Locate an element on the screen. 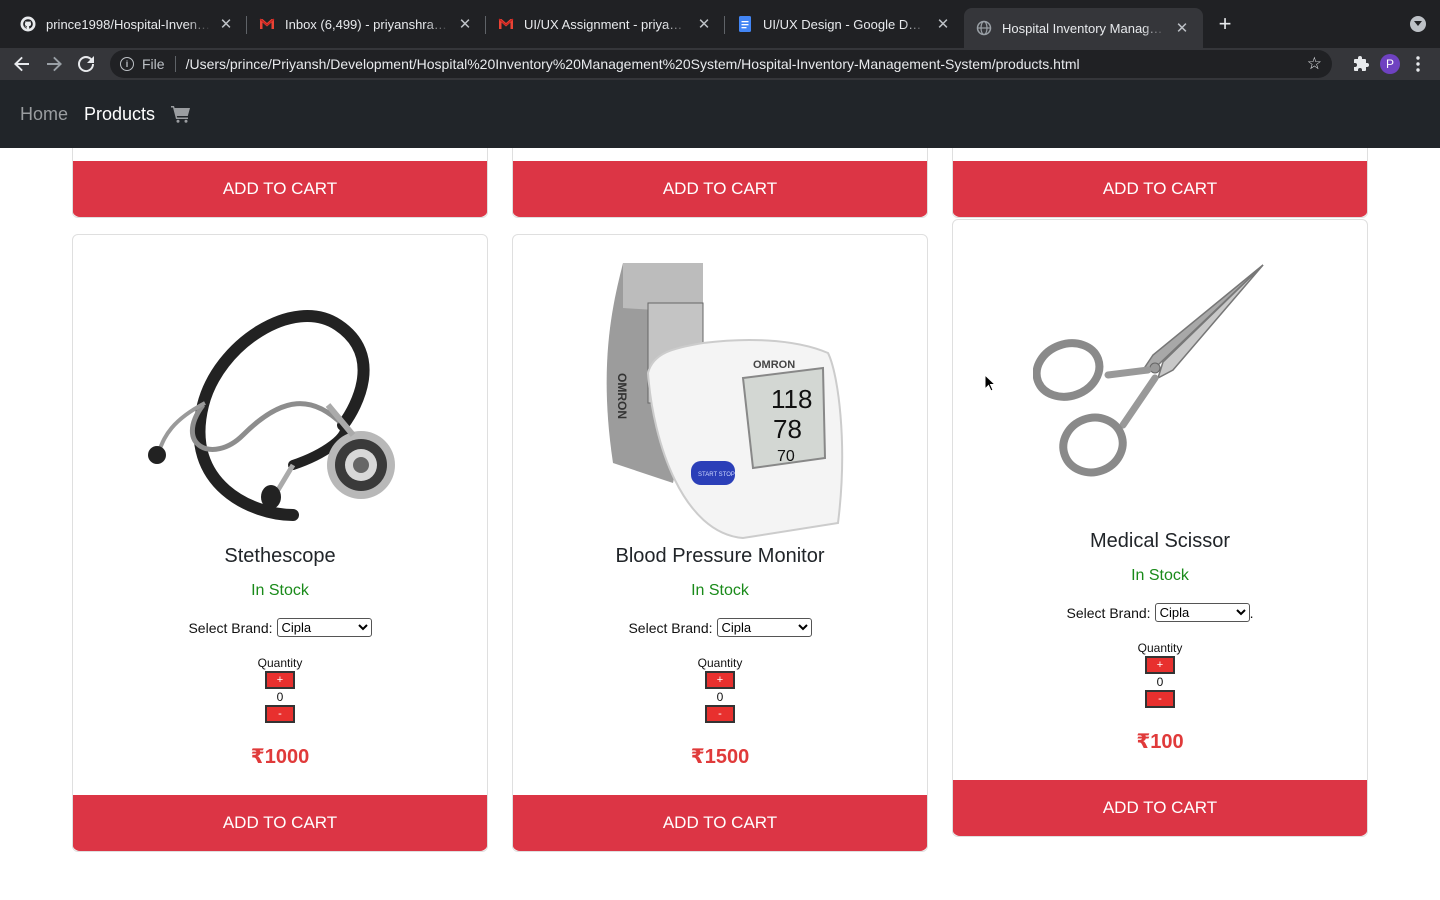  tab-label: prince1998/Hospital-Inventory is located at coordinates (128, 24).